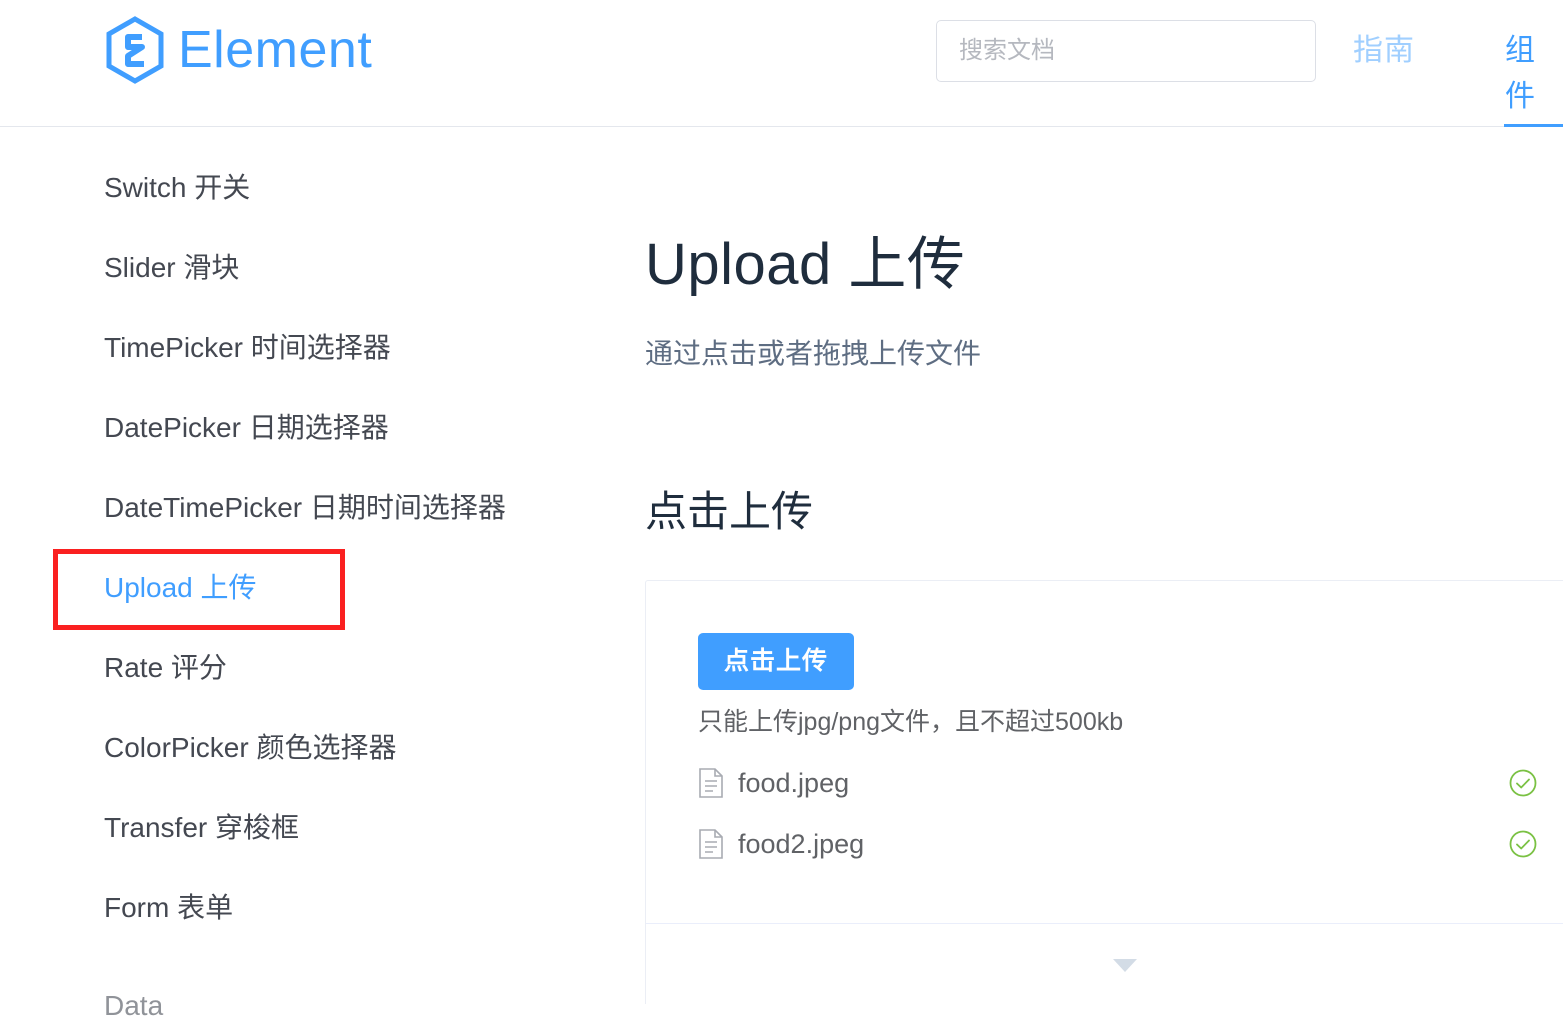 The height and width of the screenshot is (1023, 1563). What do you see at coordinates (813, 353) in the screenshot?
I see `page-subtitle: 通过点击或者拖拽上传文件` at bounding box center [813, 353].